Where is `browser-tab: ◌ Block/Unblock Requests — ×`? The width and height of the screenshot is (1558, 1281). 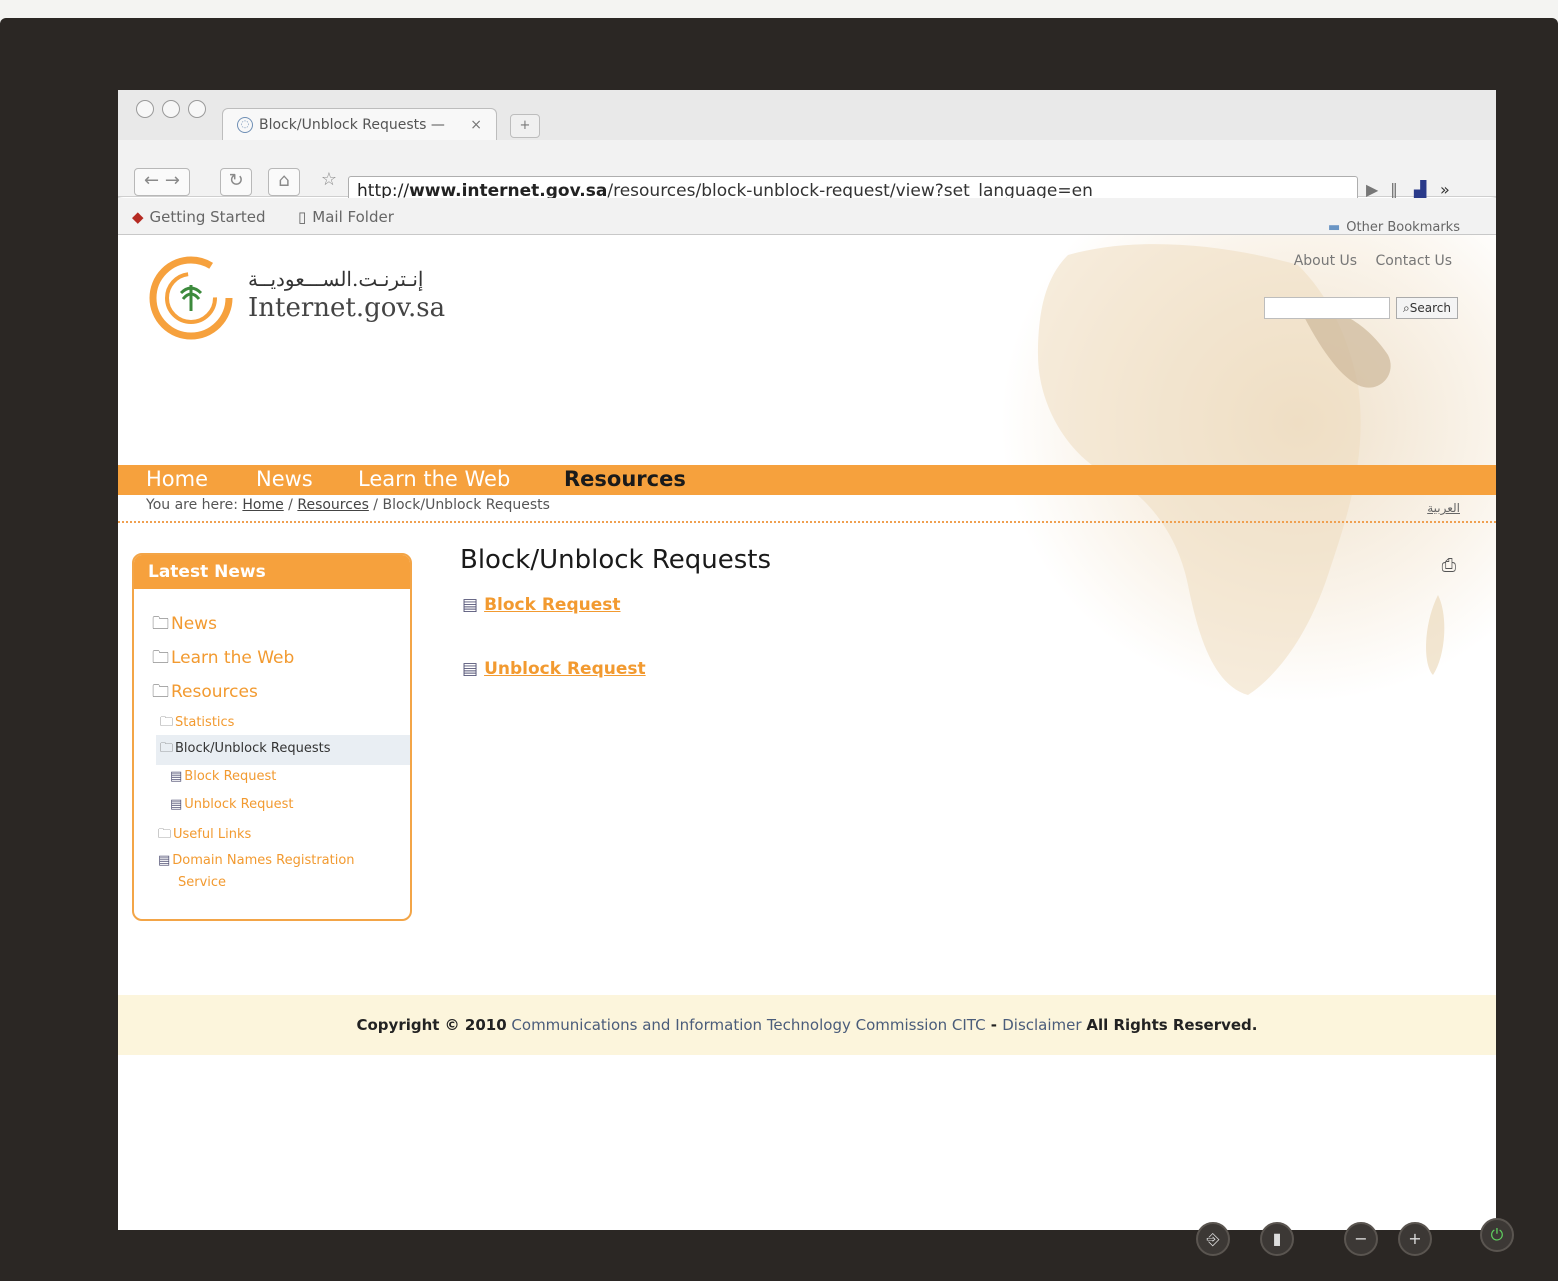
browser-tab: ◌ Block/Unblock Requests — × is located at coordinates (359, 124).